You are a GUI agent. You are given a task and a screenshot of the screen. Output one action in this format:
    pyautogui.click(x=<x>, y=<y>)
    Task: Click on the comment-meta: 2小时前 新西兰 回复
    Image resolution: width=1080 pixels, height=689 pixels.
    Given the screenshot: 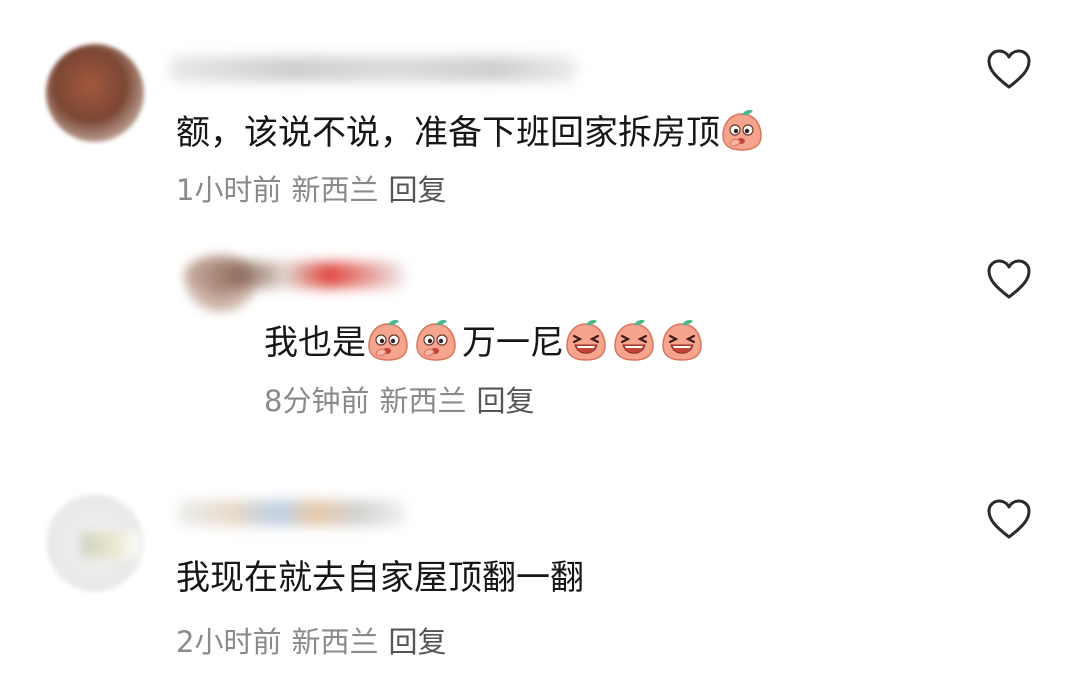 What is the action you would take?
    pyautogui.click(x=316, y=642)
    